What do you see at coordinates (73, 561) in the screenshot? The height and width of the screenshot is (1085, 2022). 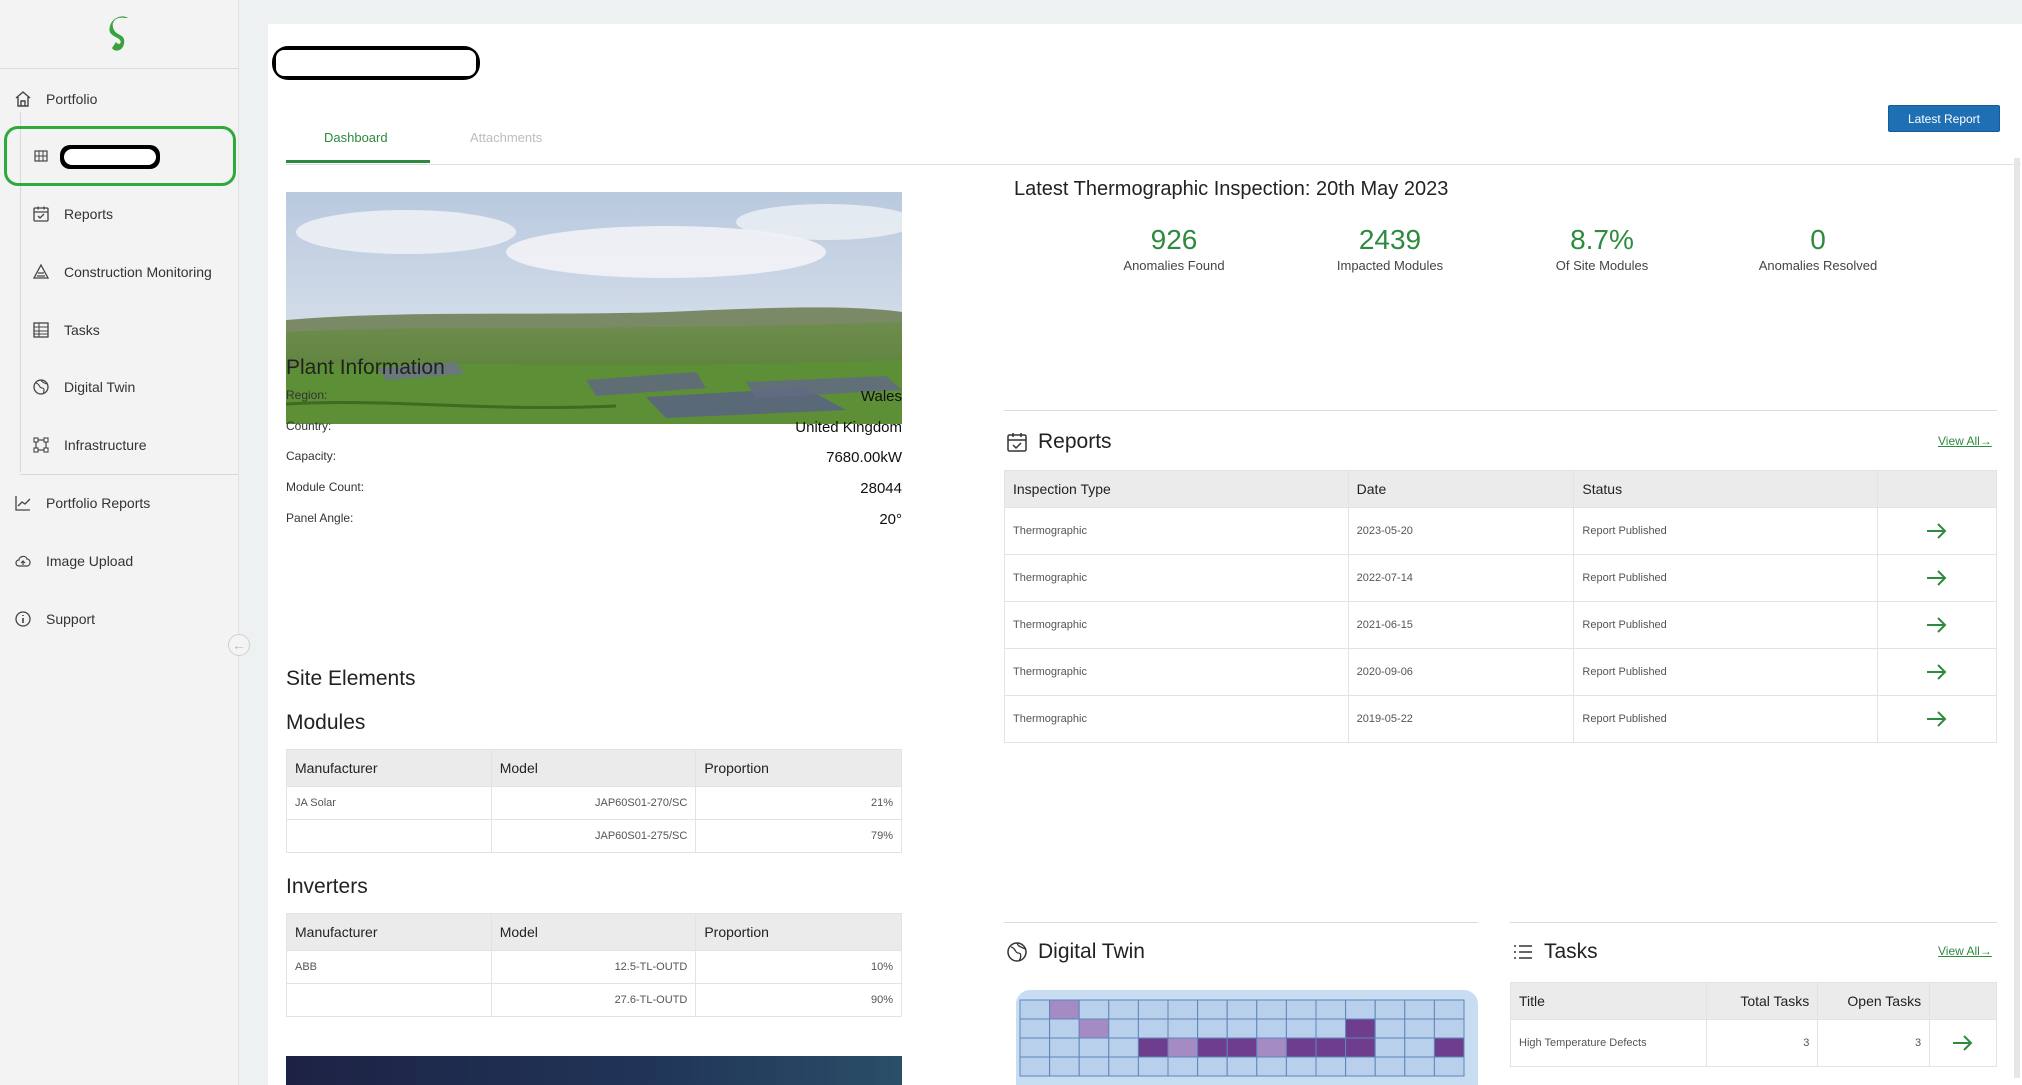 I see `sidebar-item-image-upload: Image Upload` at bounding box center [73, 561].